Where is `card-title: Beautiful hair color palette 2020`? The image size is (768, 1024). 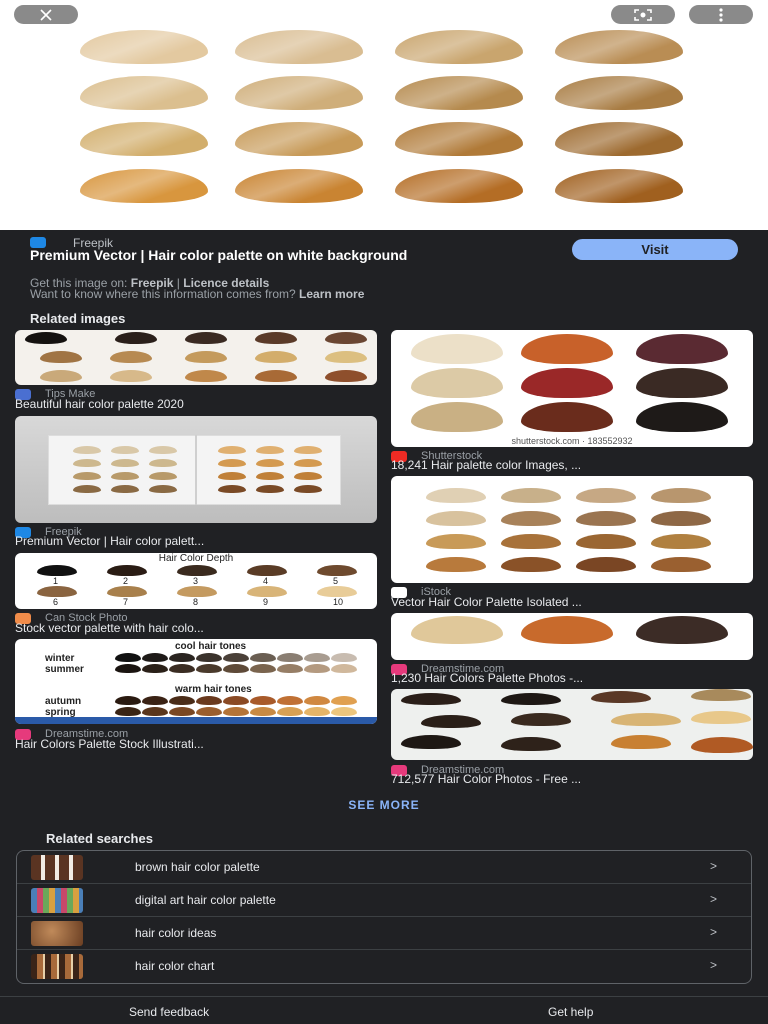 card-title: Beautiful hair color palette 2020 is located at coordinates (196, 404).